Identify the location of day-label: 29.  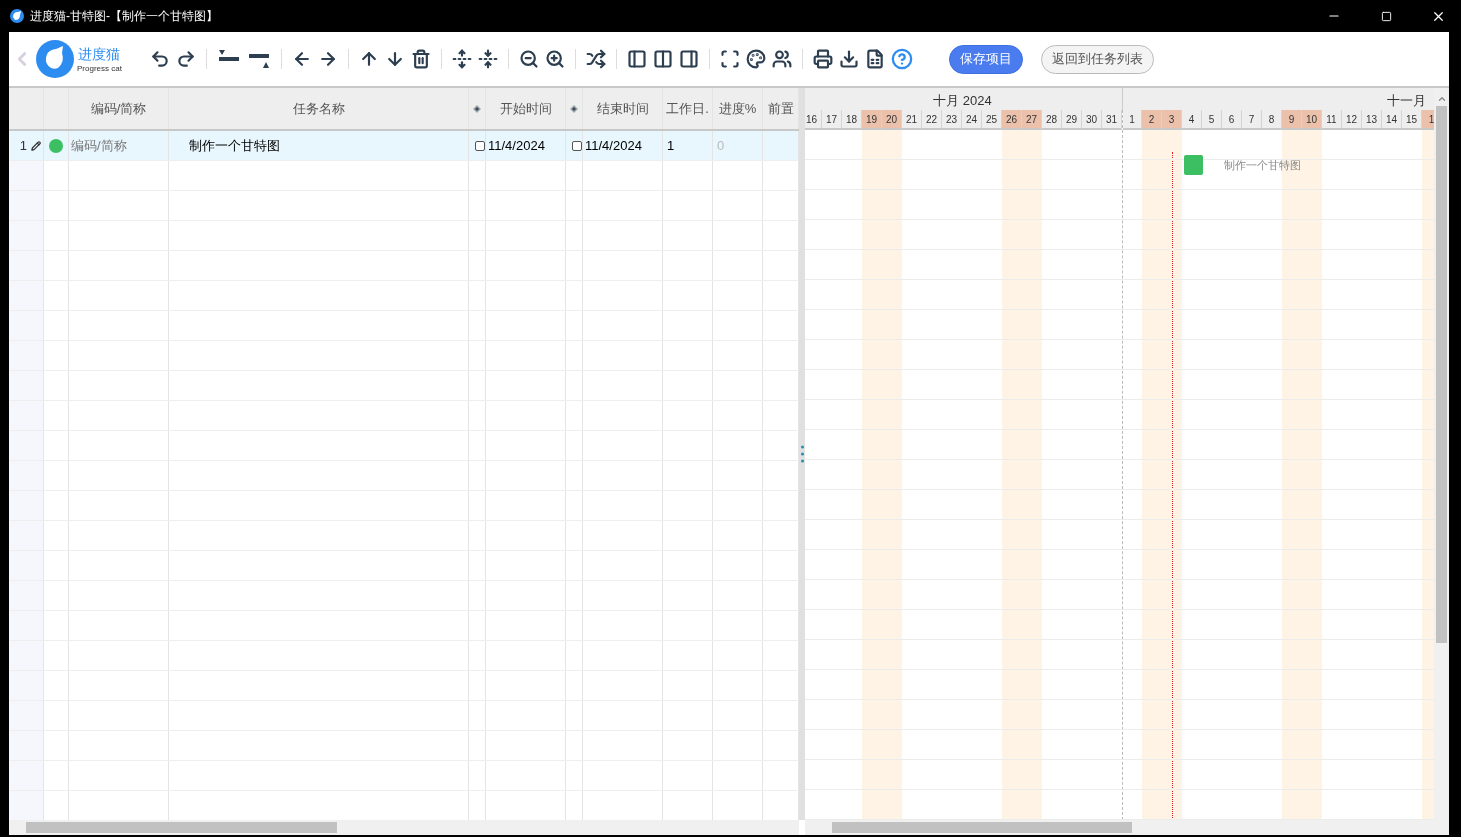
(1072, 120).